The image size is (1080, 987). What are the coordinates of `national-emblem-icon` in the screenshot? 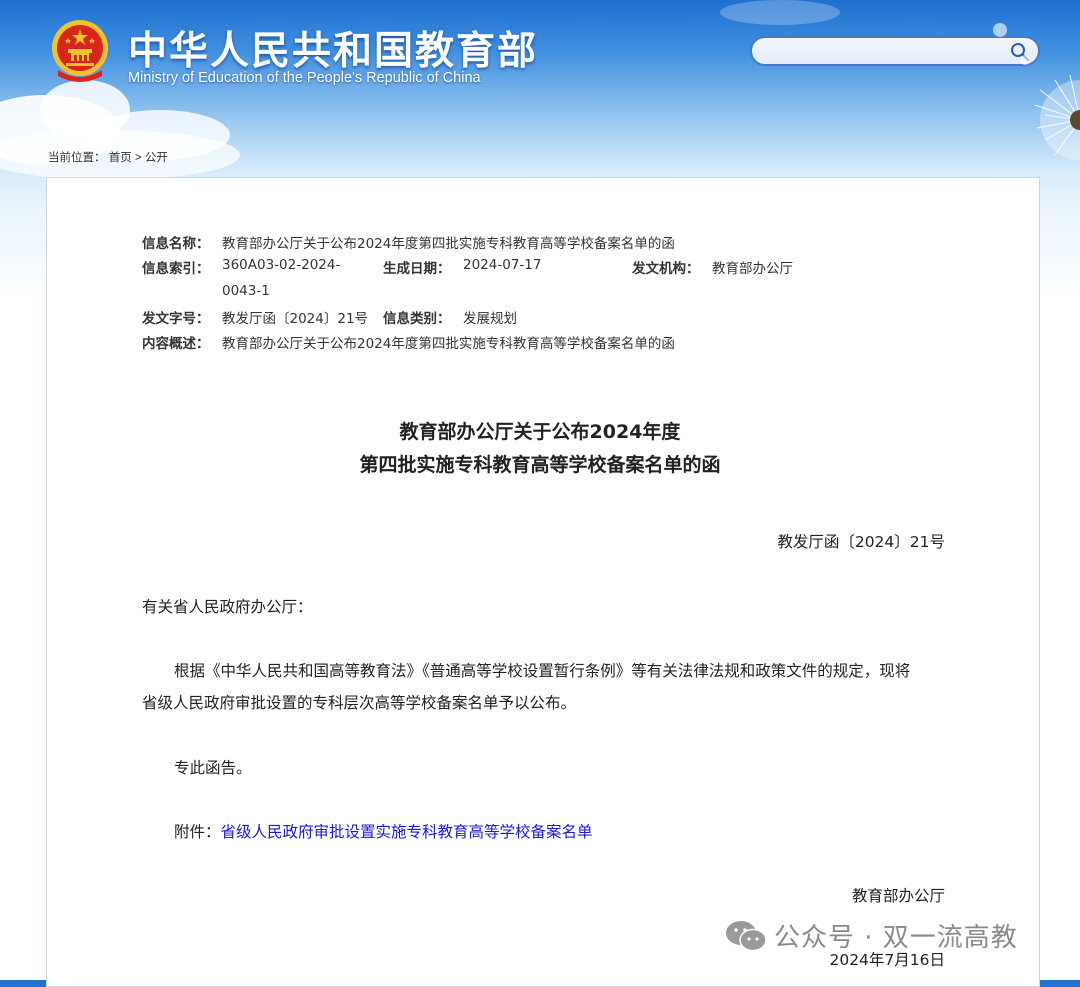 It's located at (80, 51).